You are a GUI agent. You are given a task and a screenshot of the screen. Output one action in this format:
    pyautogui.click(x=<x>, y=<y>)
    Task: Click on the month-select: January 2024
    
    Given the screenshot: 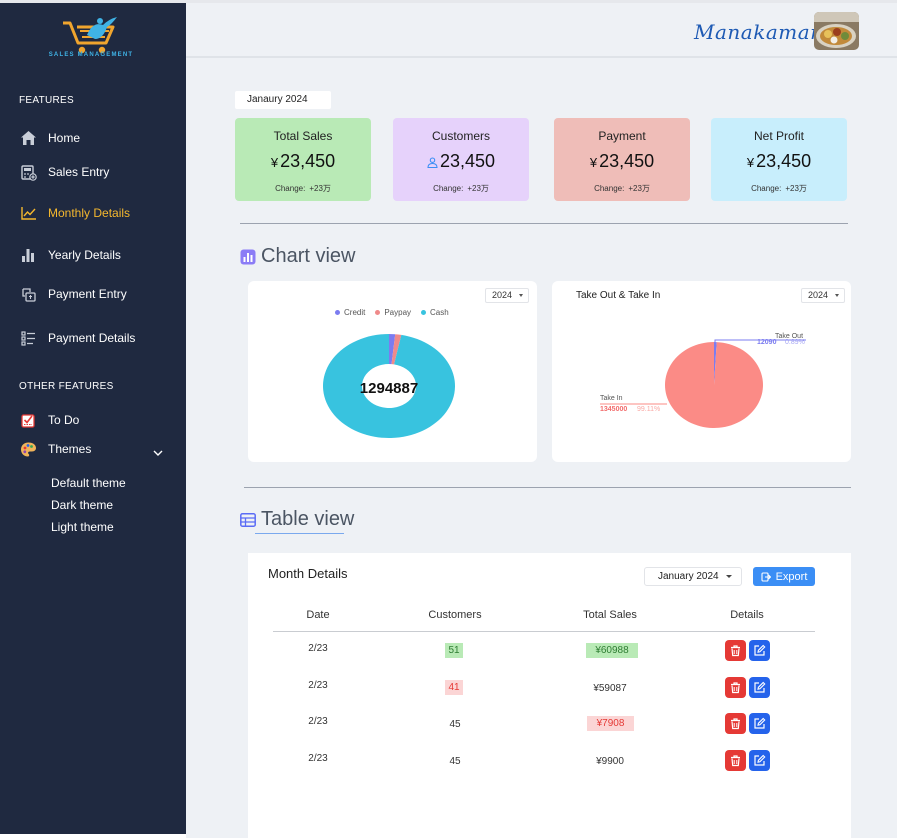 What is the action you would take?
    pyautogui.click(x=693, y=576)
    